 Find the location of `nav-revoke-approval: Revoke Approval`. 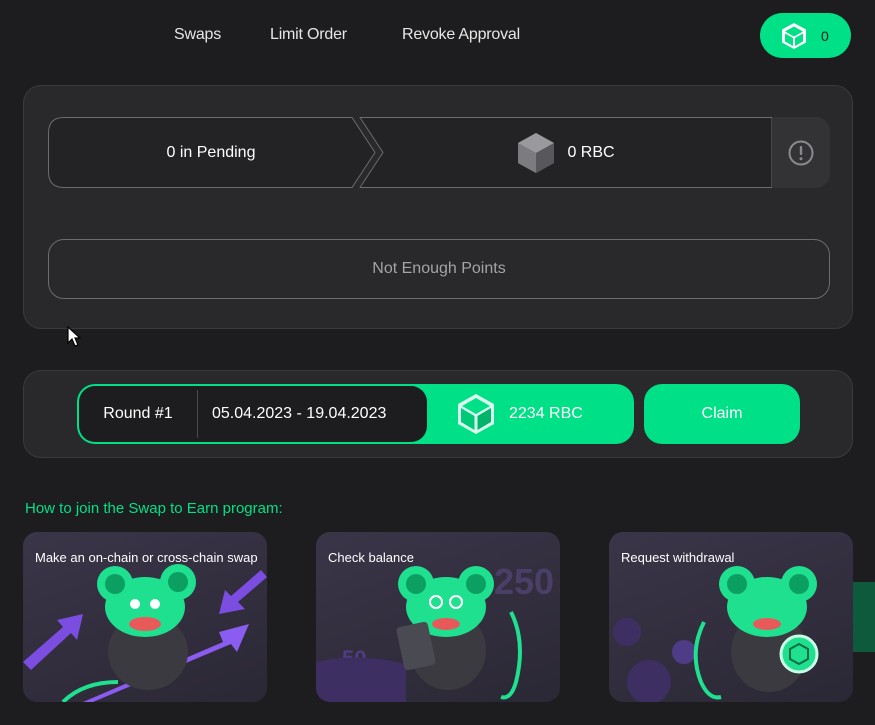

nav-revoke-approval: Revoke Approval is located at coordinates (461, 35).